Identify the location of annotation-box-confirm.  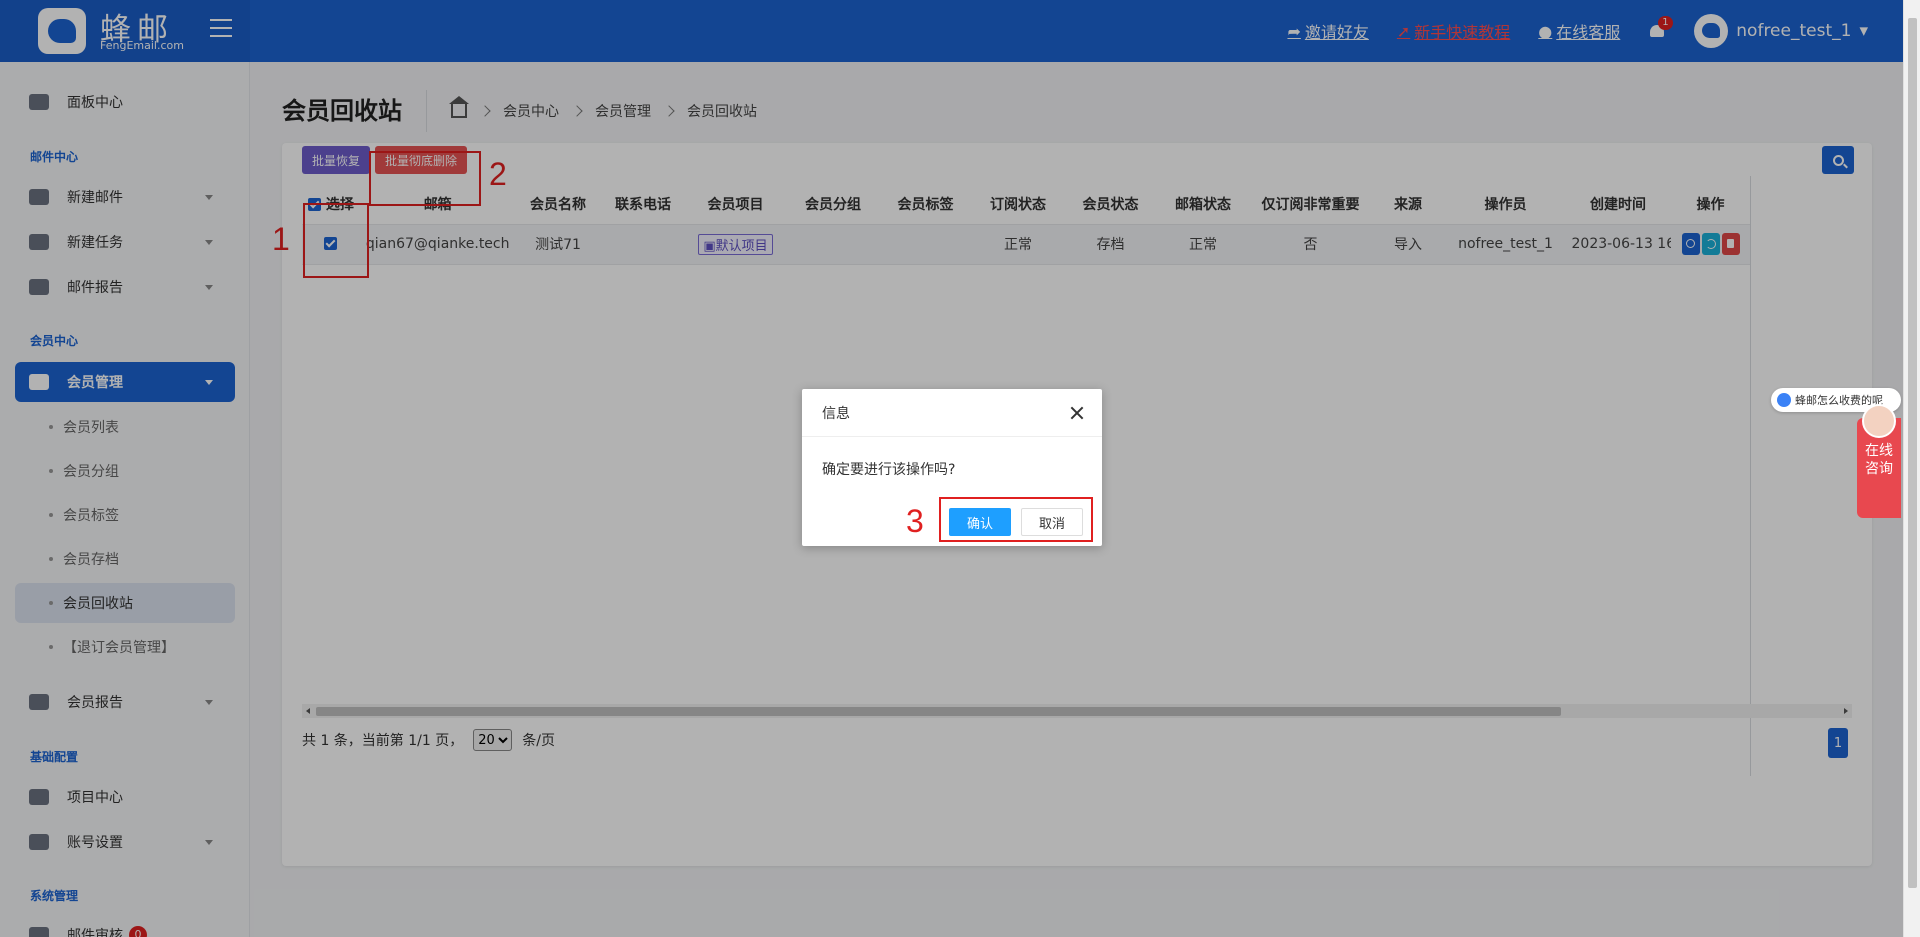
(1016, 519).